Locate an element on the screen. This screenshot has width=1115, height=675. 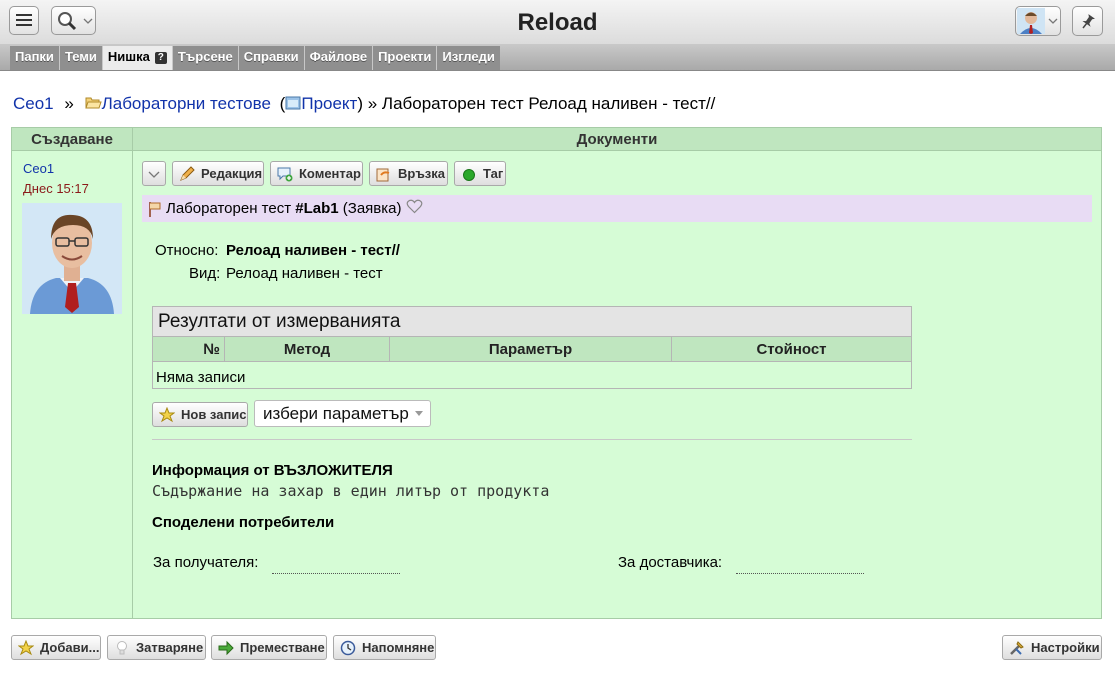
tab-topics: Теми is located at coordinates (81, 58).